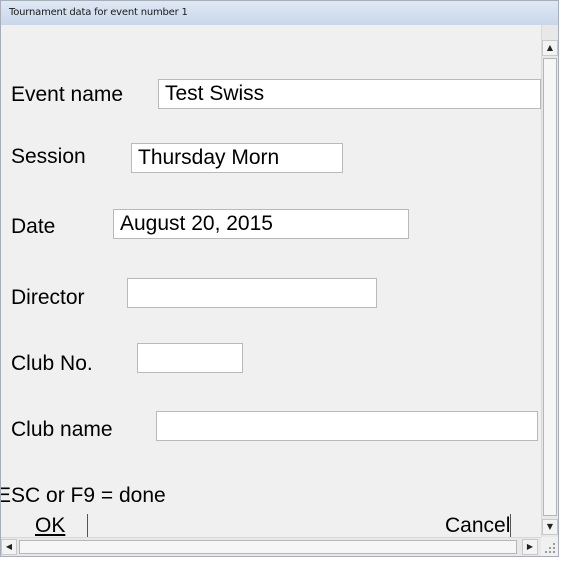 The height and width of the screenshot is (561, 561). I want to click on vertical-scrollbar: ▲ ▼, so click(549, 281).